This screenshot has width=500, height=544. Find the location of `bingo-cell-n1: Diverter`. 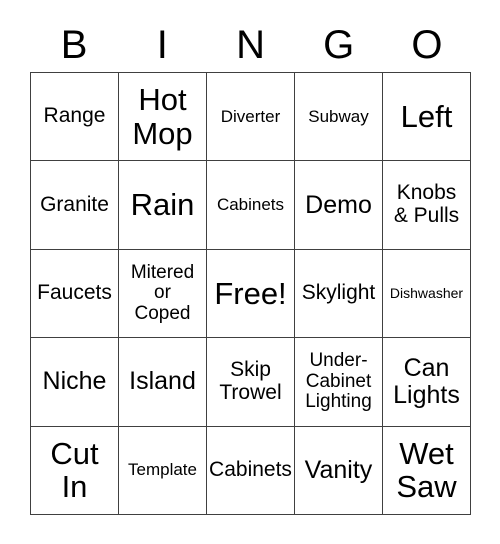

bingo-cell-n1: Diverter is located at coordinates (251, 117).